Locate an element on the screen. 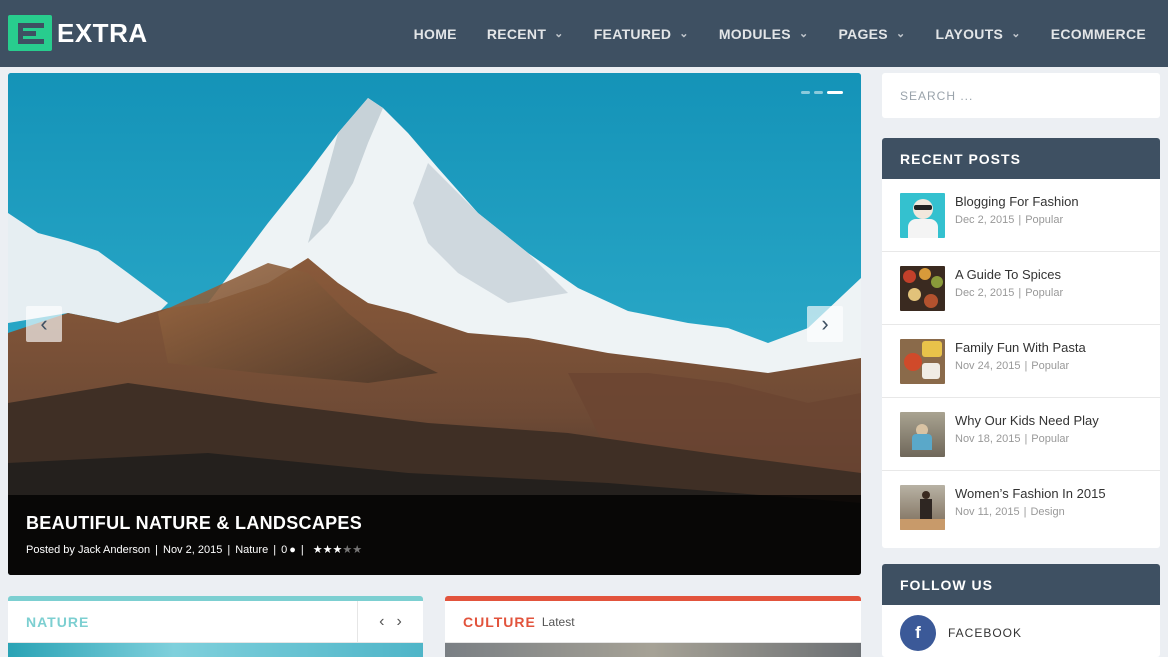 The width and height of the screenshot is (1168, 657). nav-featured: FEATURED ⌄ is located at coordinates (641, 34).